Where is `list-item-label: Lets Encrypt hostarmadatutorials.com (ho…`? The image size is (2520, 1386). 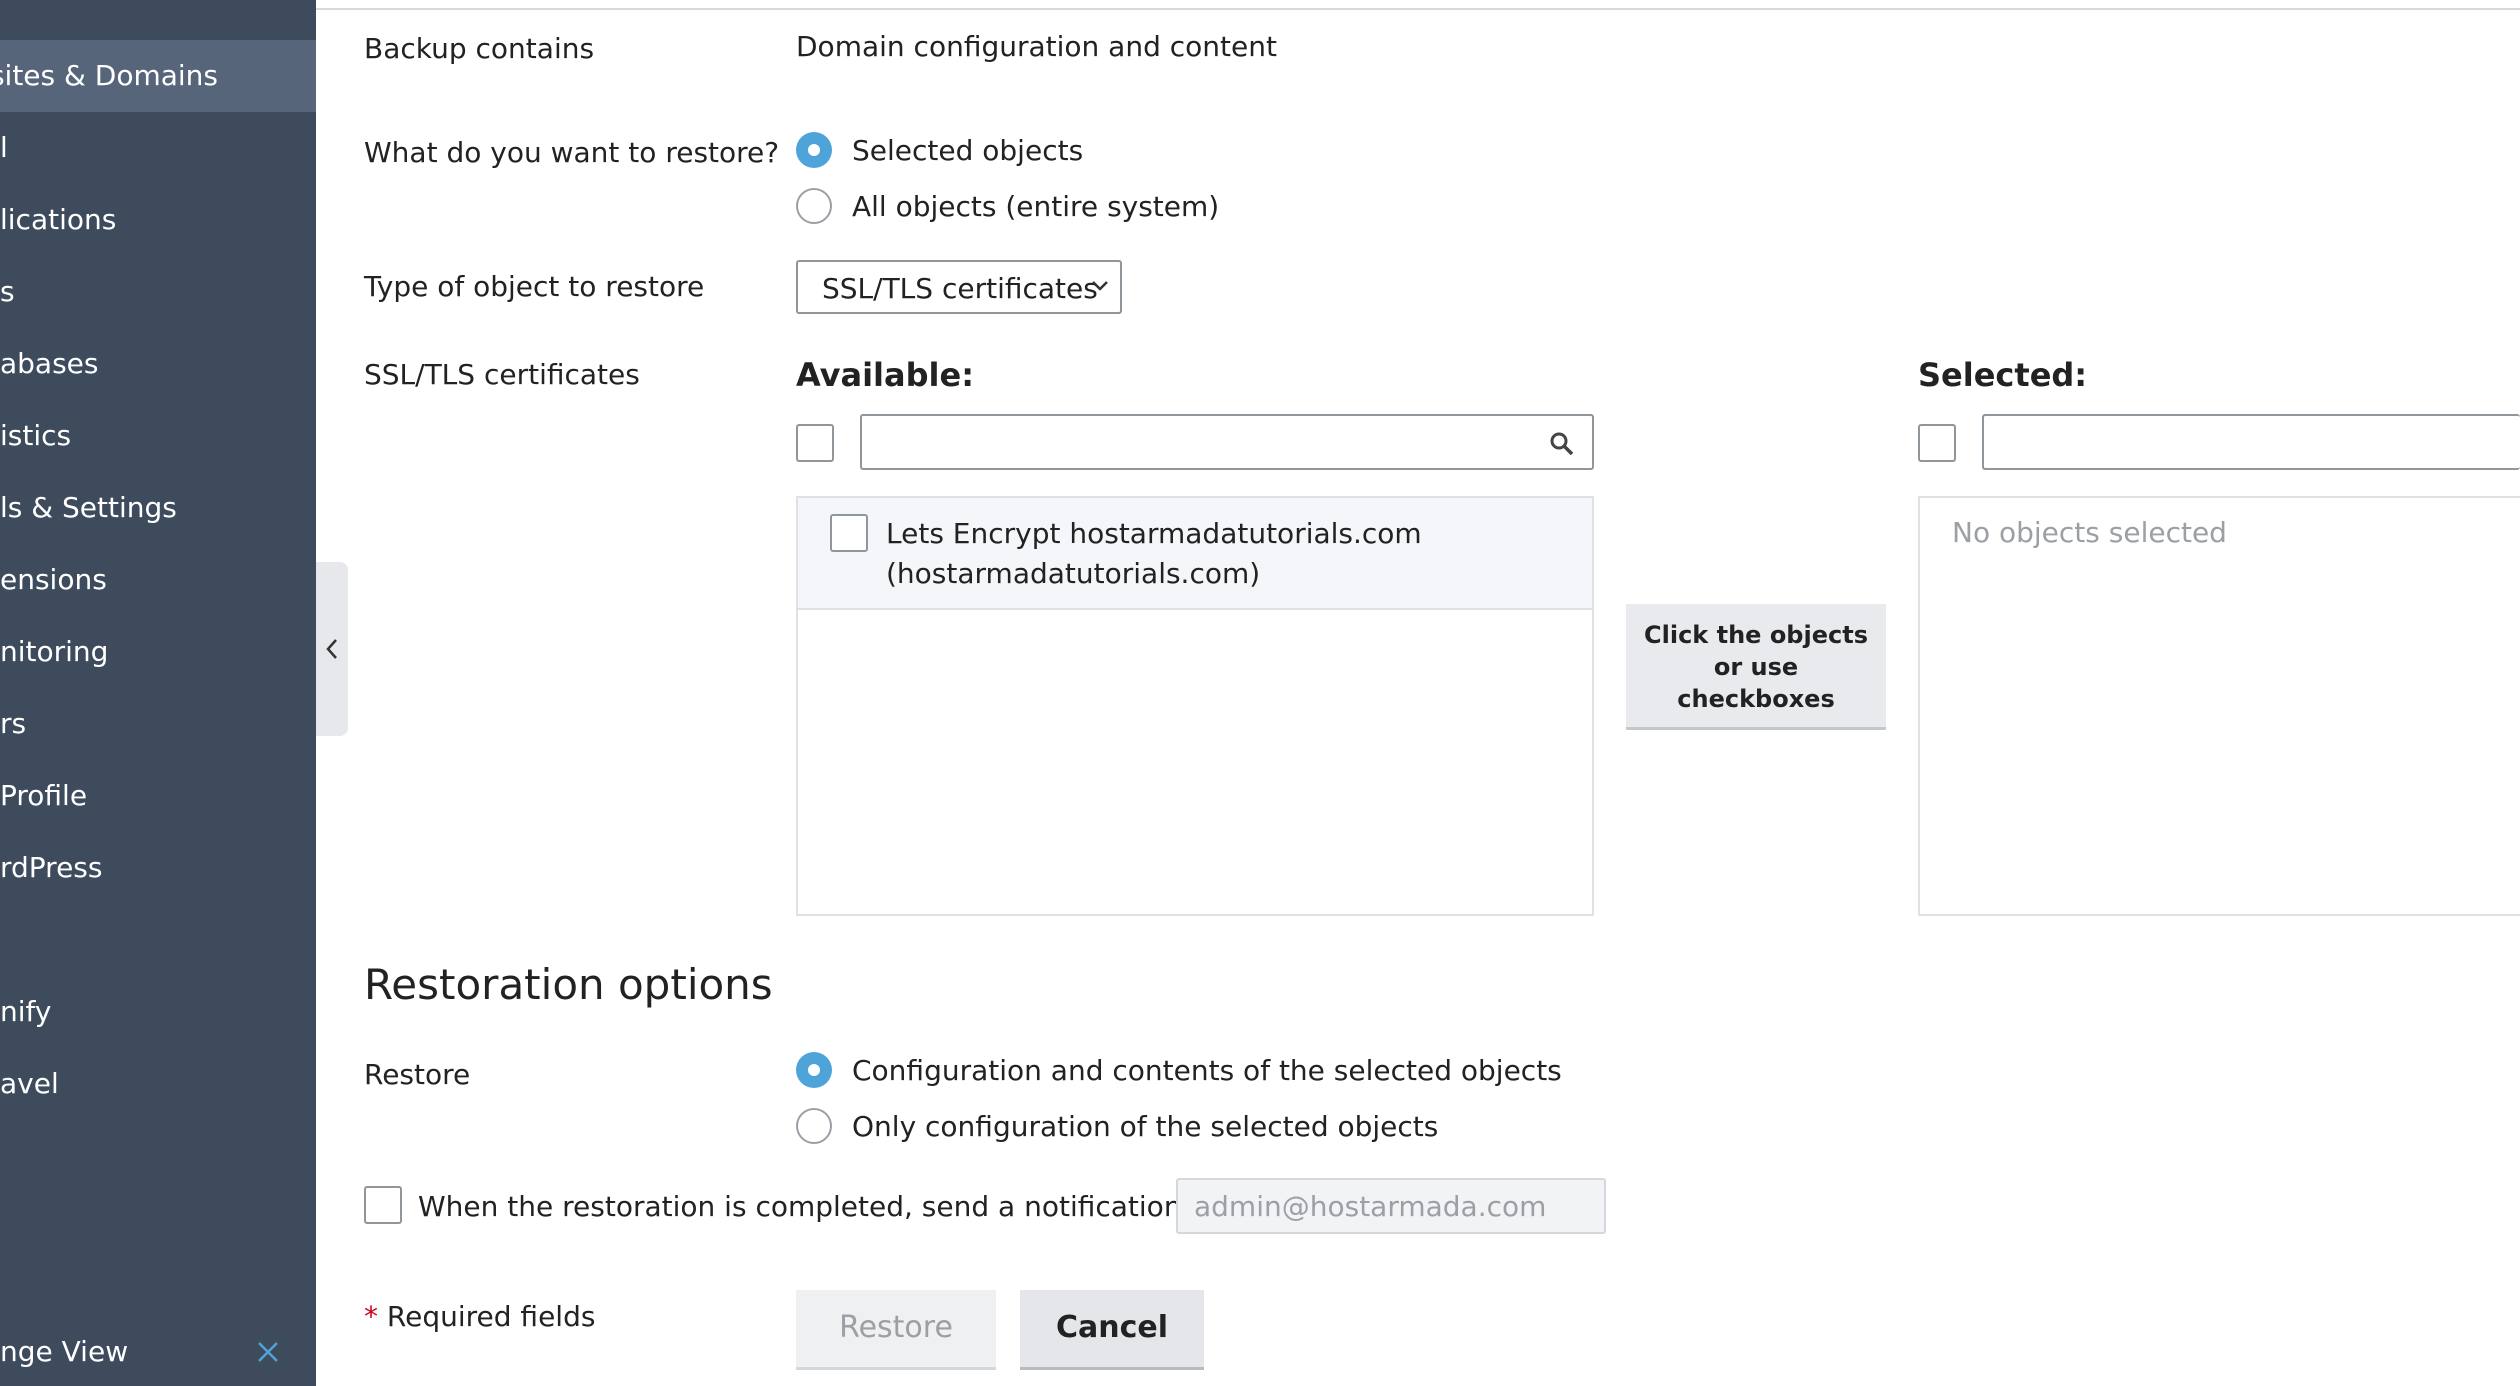 list-item-label: Lets Encrypt hostarmadatutorials.com (ho… is located at coordinates (1154, 554).